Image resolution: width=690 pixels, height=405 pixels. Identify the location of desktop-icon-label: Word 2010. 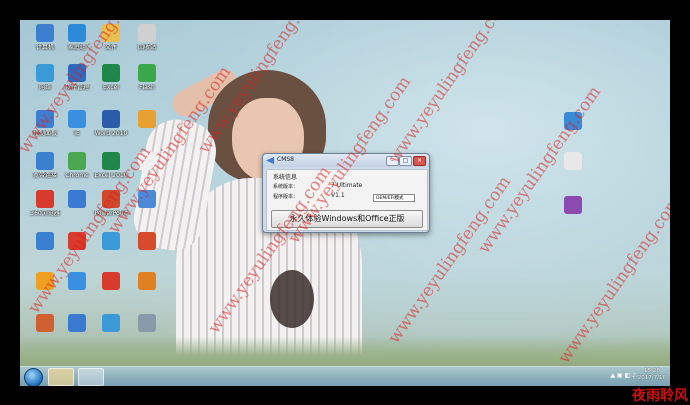
(111, 133).